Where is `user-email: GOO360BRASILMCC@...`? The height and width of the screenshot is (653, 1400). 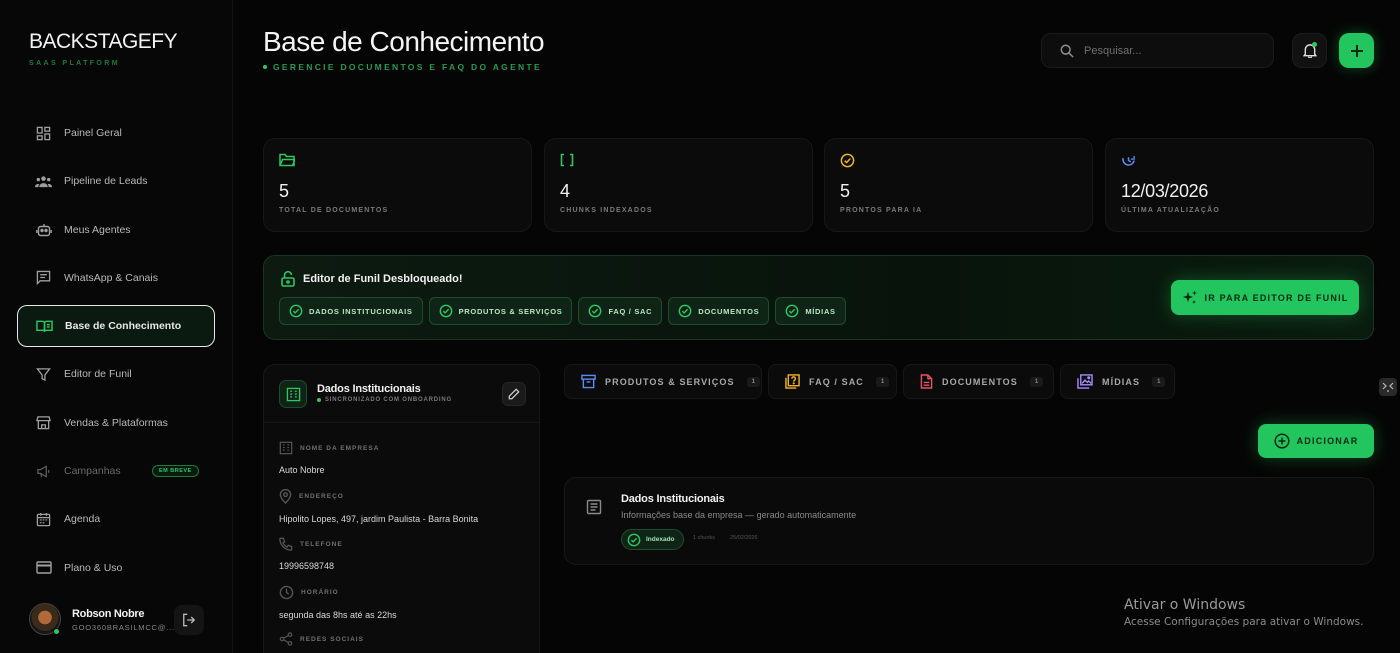 user-email: GOO360BRASILMCC@... is located at coordinates (123, 627).